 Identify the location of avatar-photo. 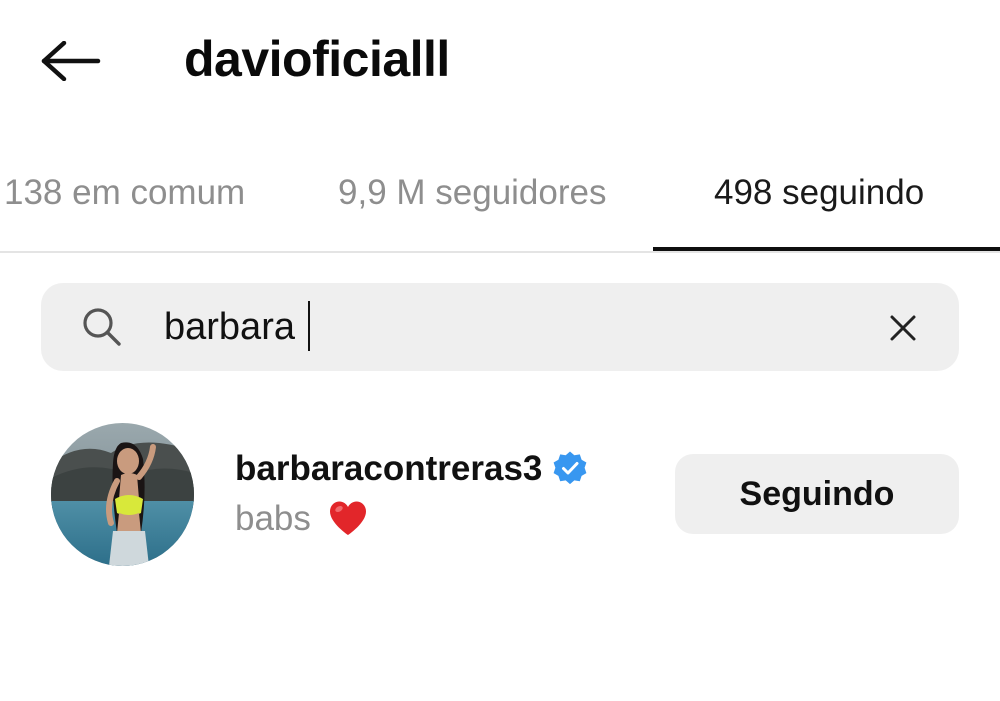
(122, 494).